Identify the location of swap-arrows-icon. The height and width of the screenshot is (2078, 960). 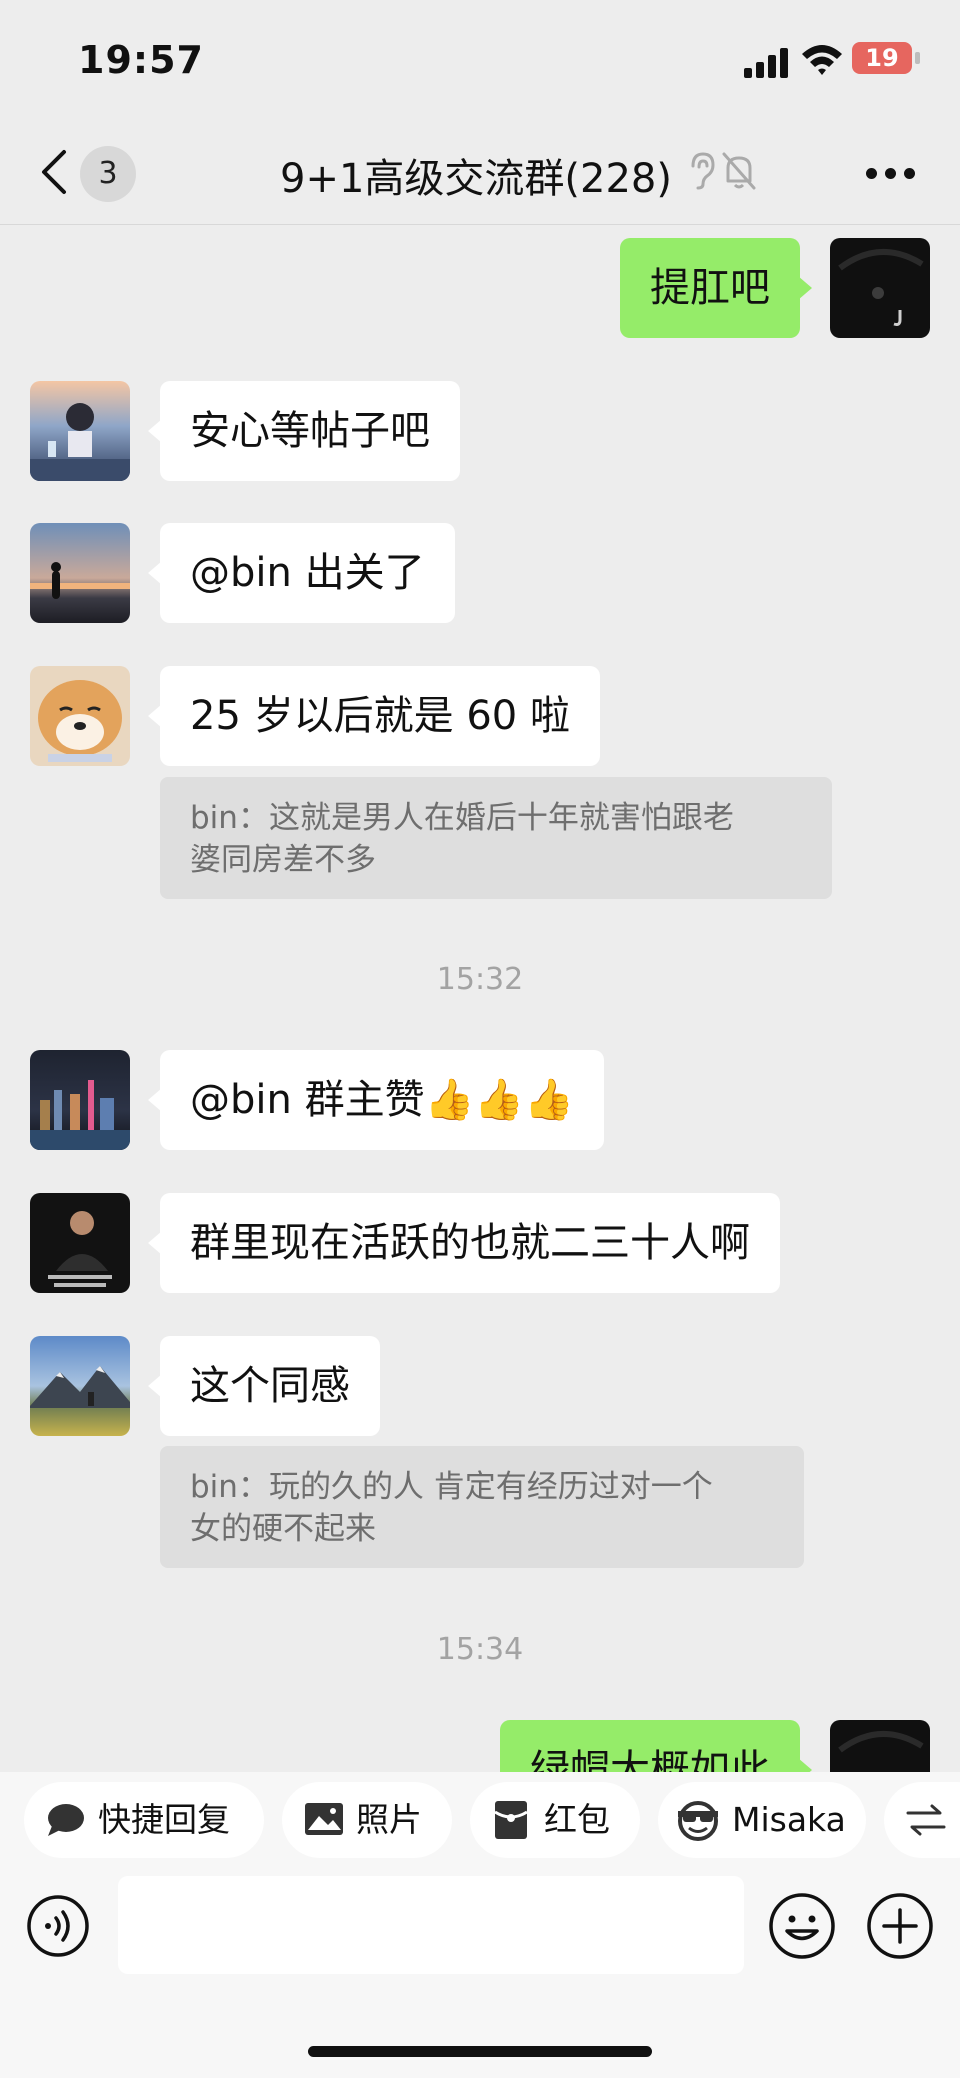
(926, 1820).